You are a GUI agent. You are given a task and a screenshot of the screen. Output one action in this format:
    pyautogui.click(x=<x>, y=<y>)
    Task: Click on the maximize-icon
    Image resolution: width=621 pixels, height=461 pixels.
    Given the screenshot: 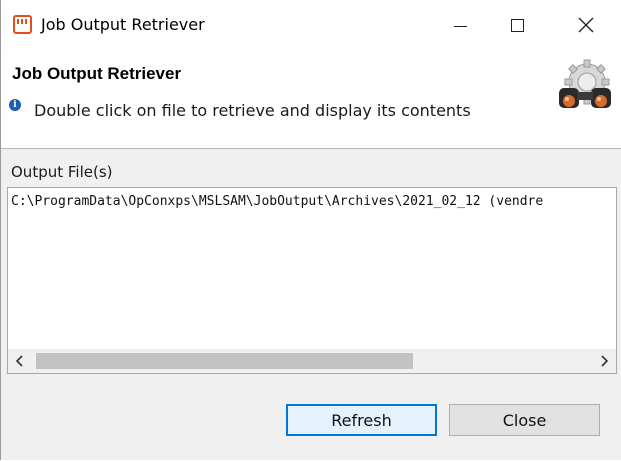 What is the action you would take?
    pyautogui.click(x=517, y=25)
    